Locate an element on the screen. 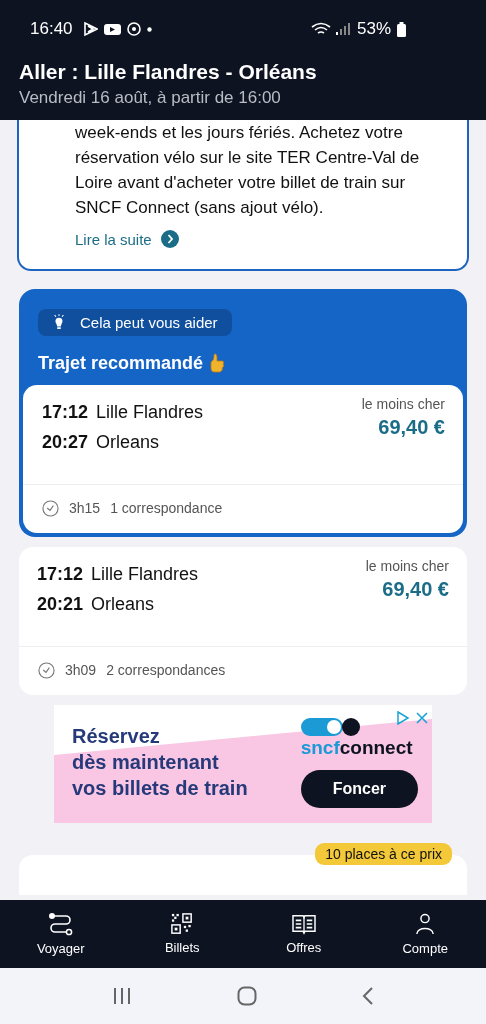 The height and width of the screenshot is (1024, 486). ad-info-icon is located at coordinates (403, 717).